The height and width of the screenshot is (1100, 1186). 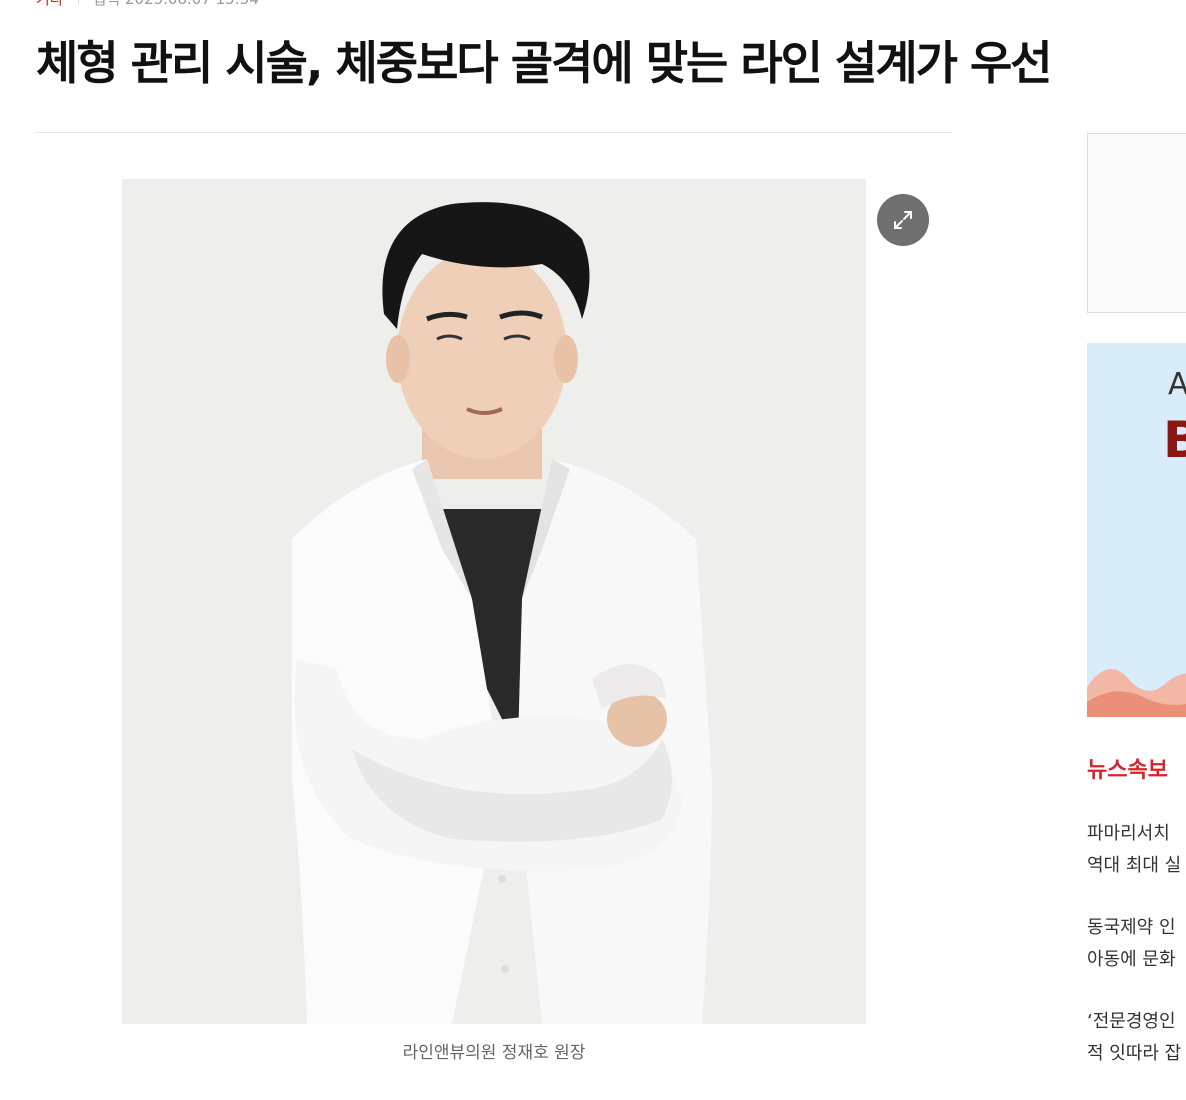 What do you see at coordinates (1131, 959) in the screenshot?
I see `news-item-line: 아동에 문화` at bounding box center [1131, 959].